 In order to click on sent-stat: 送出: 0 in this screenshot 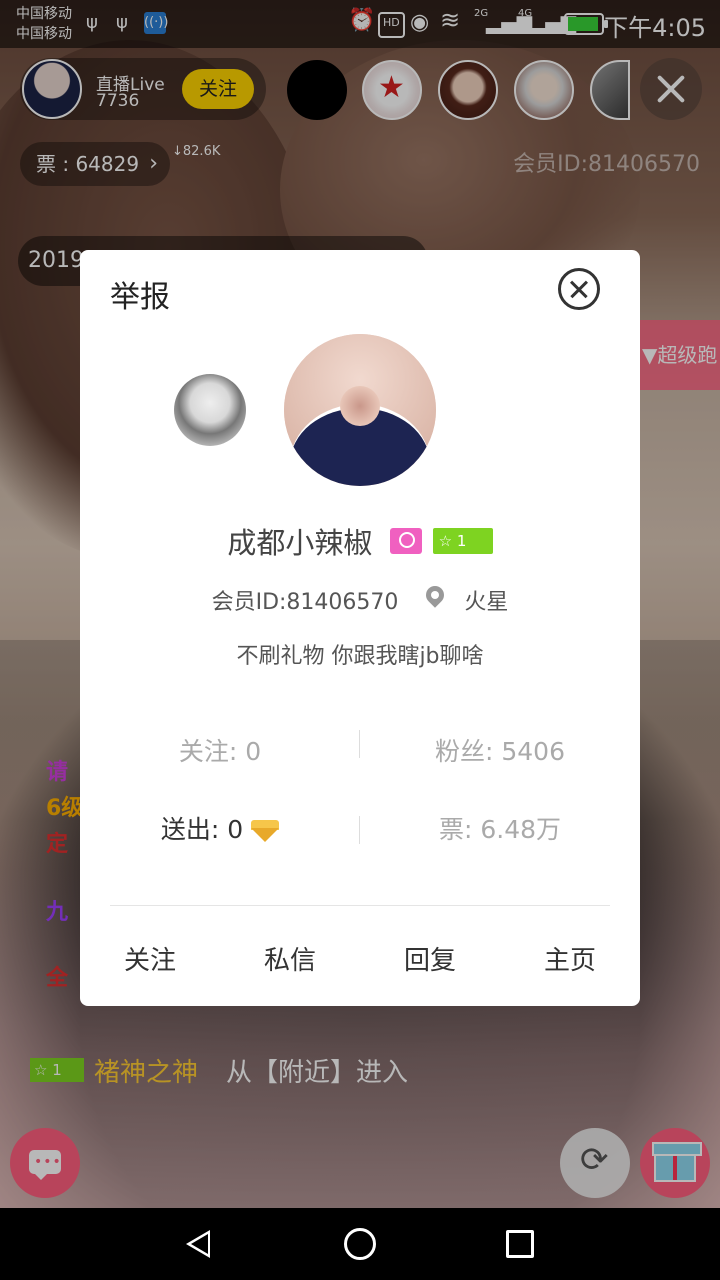, I will do `click(220, 828)`.